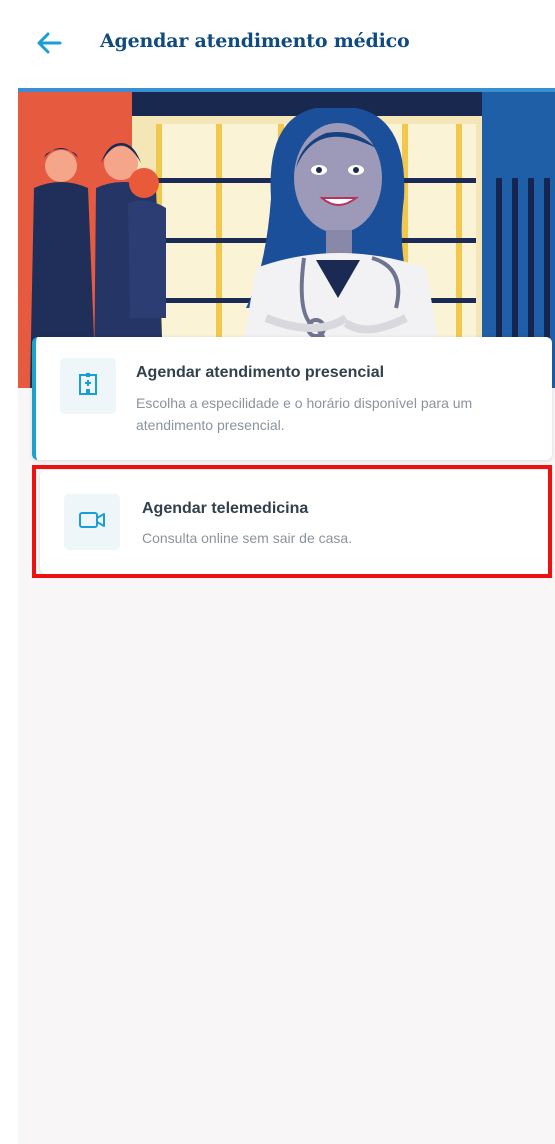 The width and height of the screenshot is (555, 1144). I want to click on arrow-left-icon, so click(49, 45).